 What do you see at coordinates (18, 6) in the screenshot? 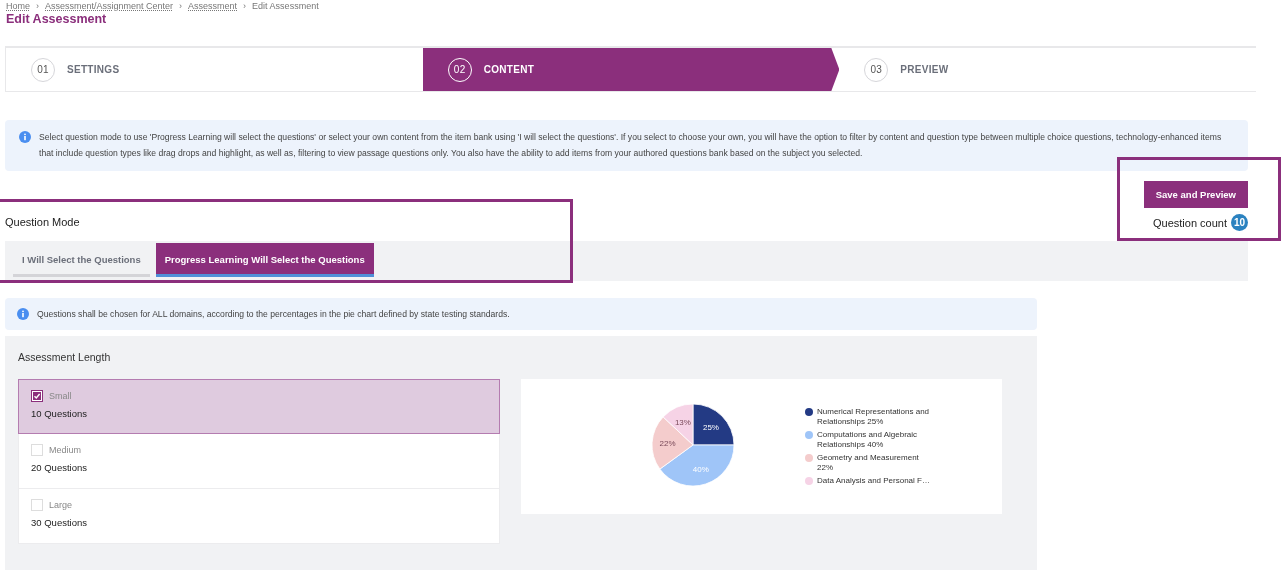
I see `breadcrumb-link: Home` at bounding box center [18, 6].